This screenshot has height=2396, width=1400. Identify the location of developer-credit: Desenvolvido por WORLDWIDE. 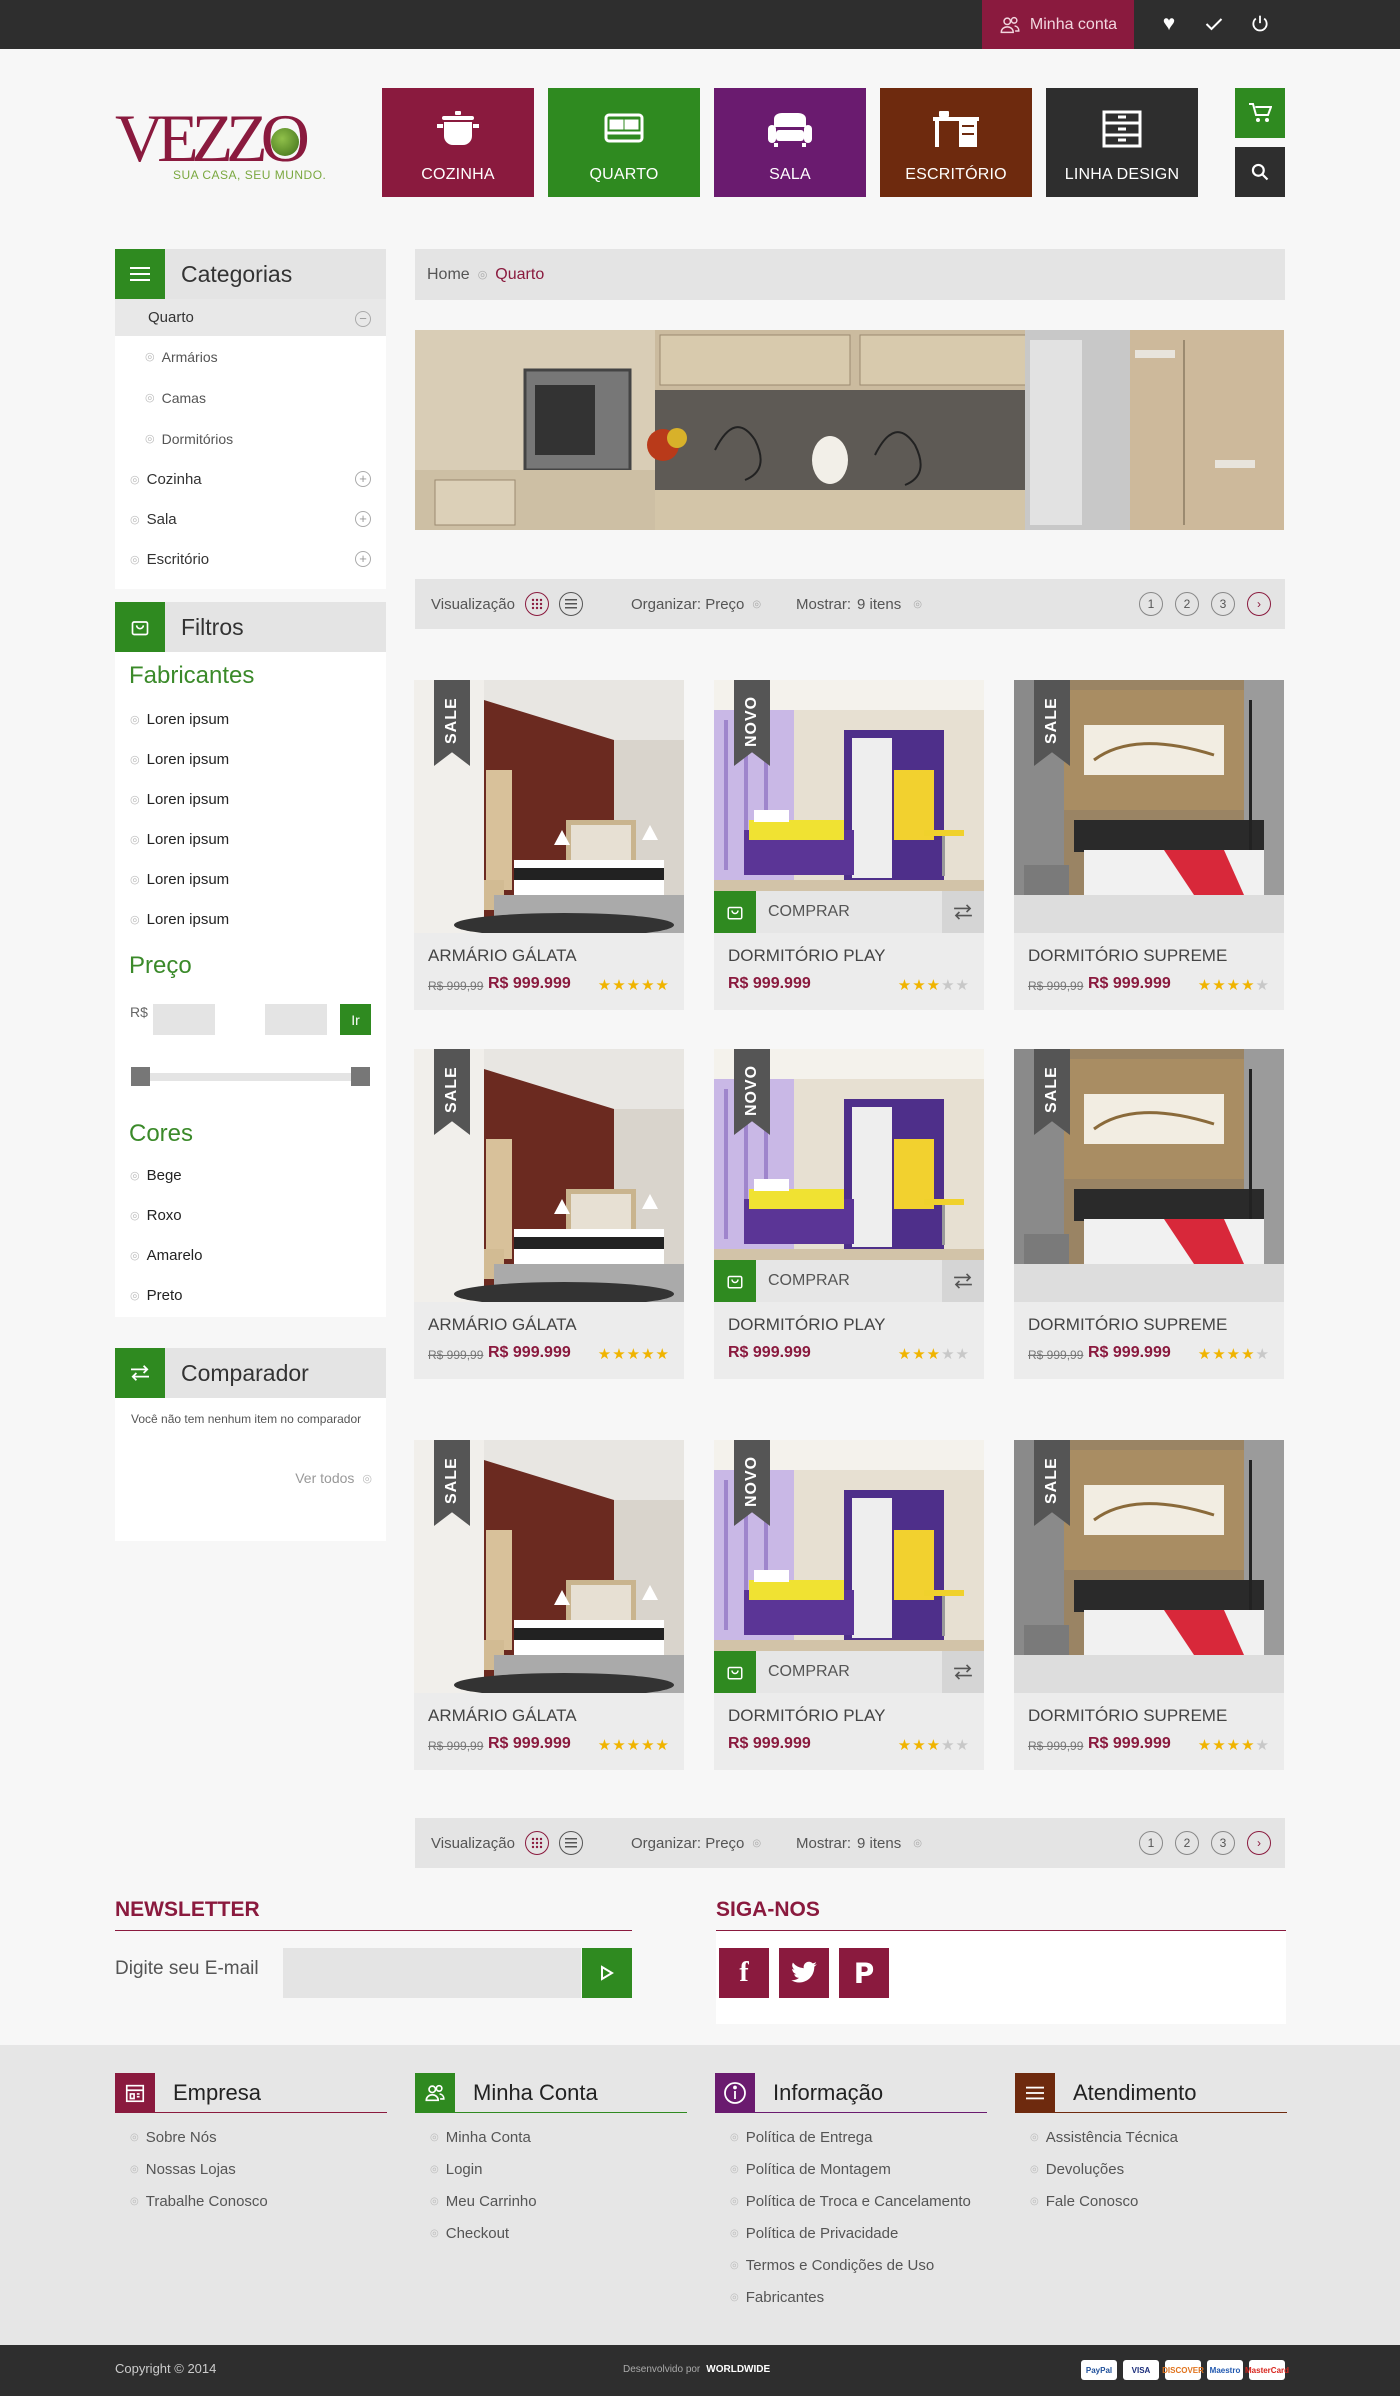
(696, 2369).